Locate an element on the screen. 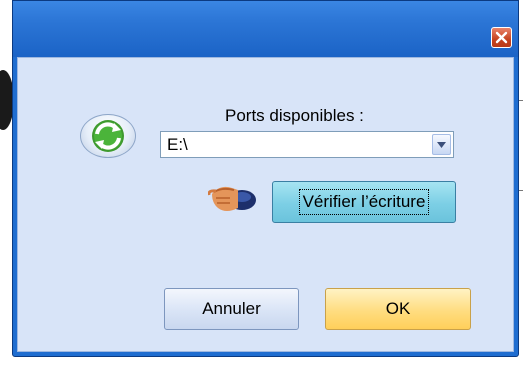  verify-write-button: Vérifier l’écriture is located at coordinates (364, 202).